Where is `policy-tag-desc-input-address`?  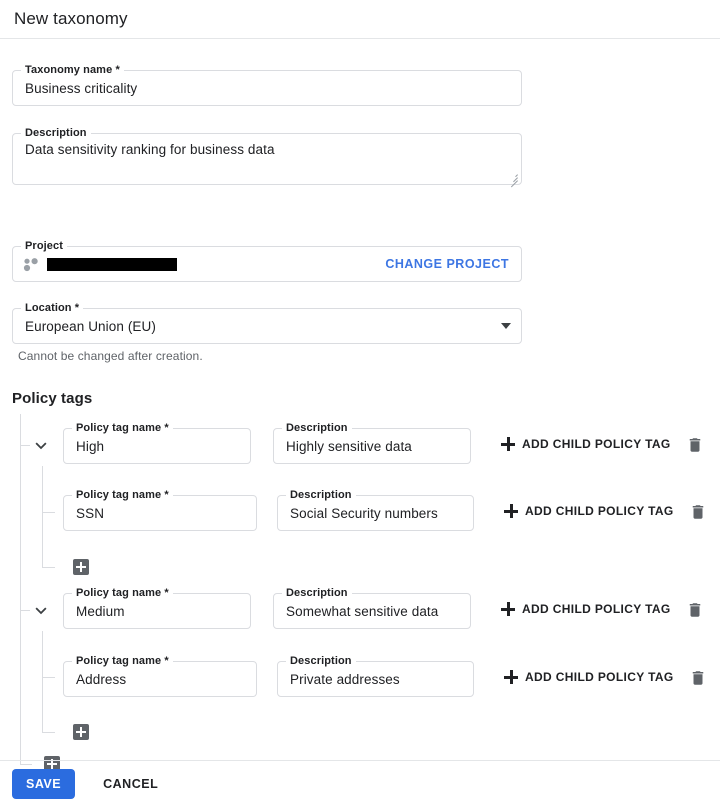
policy-tag-desc-input-address is located at coordinates (375, 679).